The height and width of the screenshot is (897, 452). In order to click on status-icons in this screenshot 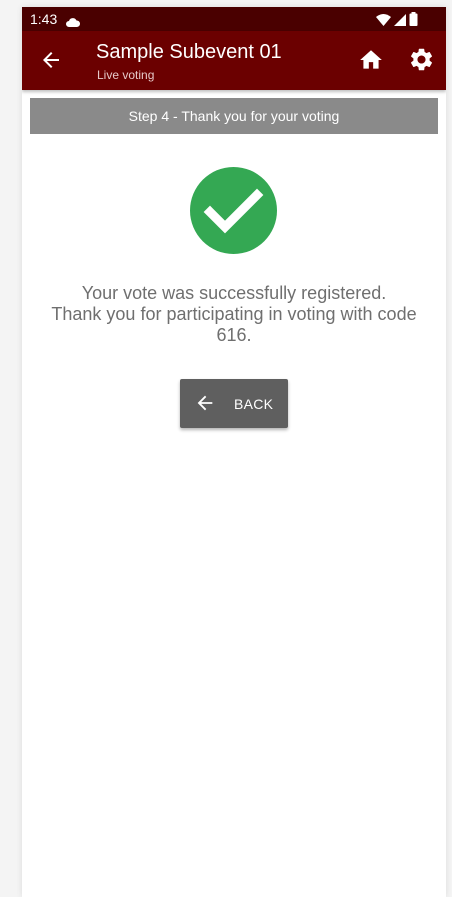, I will do `click(397, 21)`.